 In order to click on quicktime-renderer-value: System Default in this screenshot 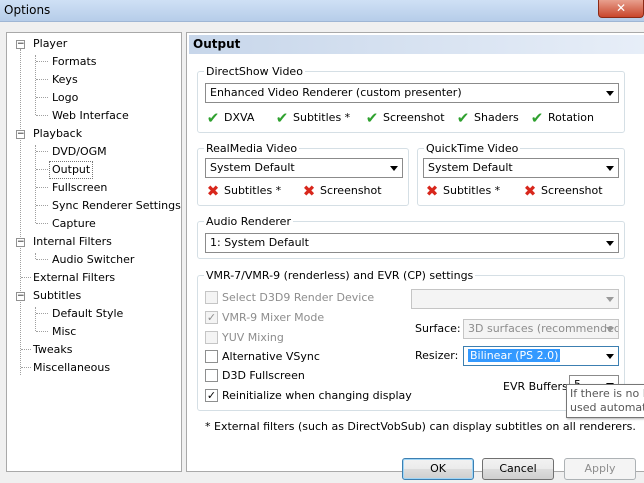, I will do `click(470, 167)`.